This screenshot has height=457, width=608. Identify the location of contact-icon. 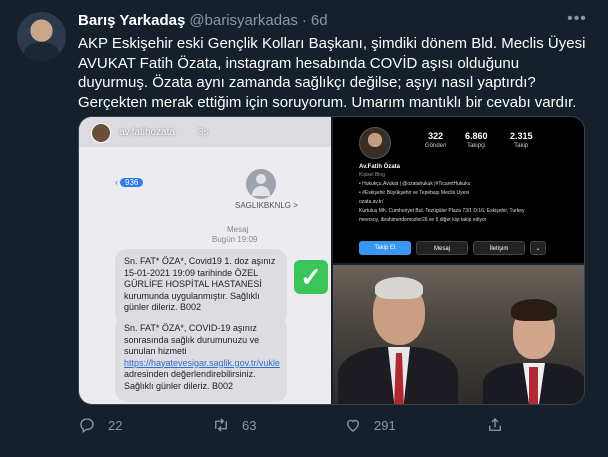
(261, 184).